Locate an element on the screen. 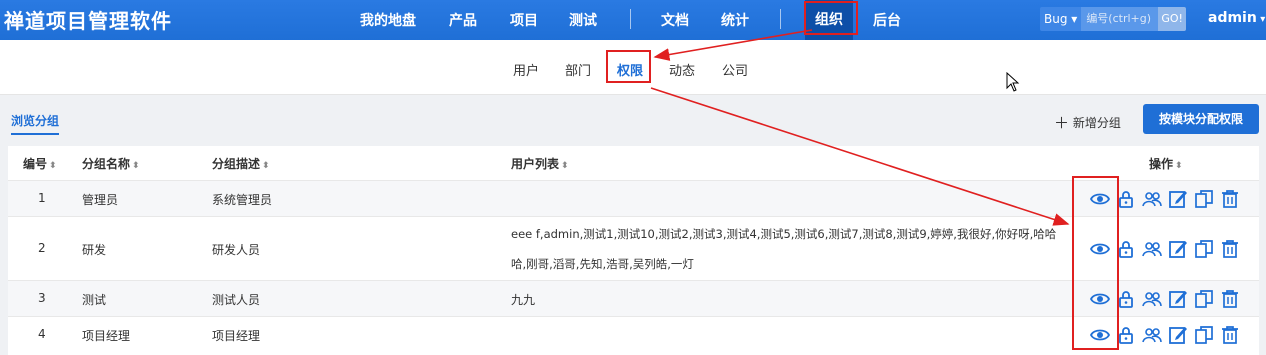 This screenshot has width=1266, height=355. search-input: 编号(ctrl+g) is located at coordinates (1120, 19).